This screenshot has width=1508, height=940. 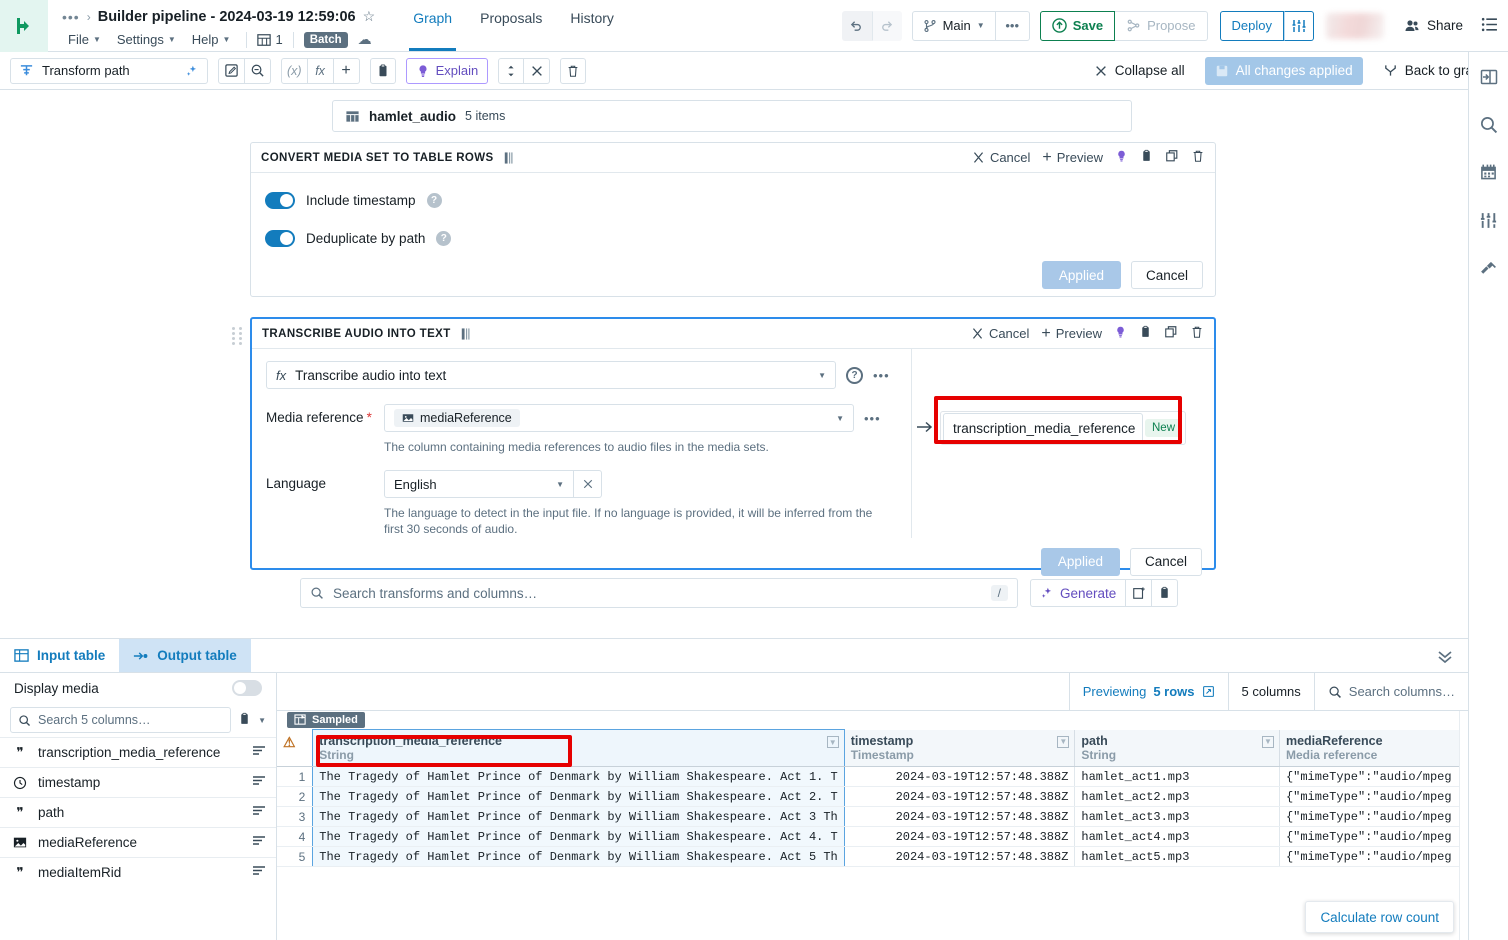 I want to click on cell-path: hamlet_act4.mp3, so click(x=1177, y=836).